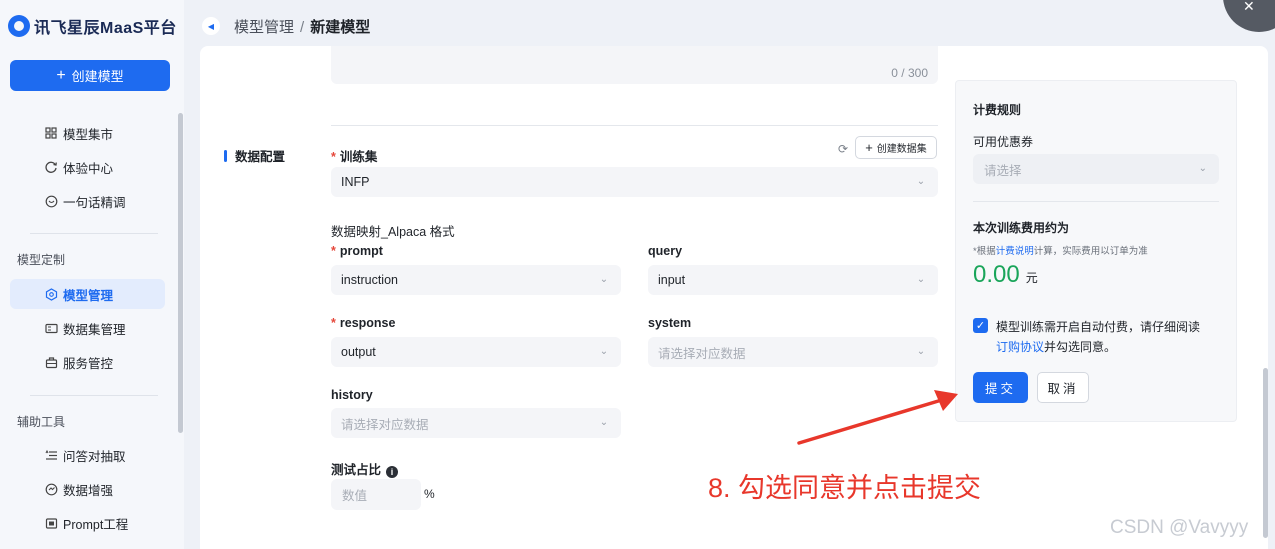  Describe the element at coordinates (97, 76) in the screenshot. I see `create-model-label: 创建模型` at that location.